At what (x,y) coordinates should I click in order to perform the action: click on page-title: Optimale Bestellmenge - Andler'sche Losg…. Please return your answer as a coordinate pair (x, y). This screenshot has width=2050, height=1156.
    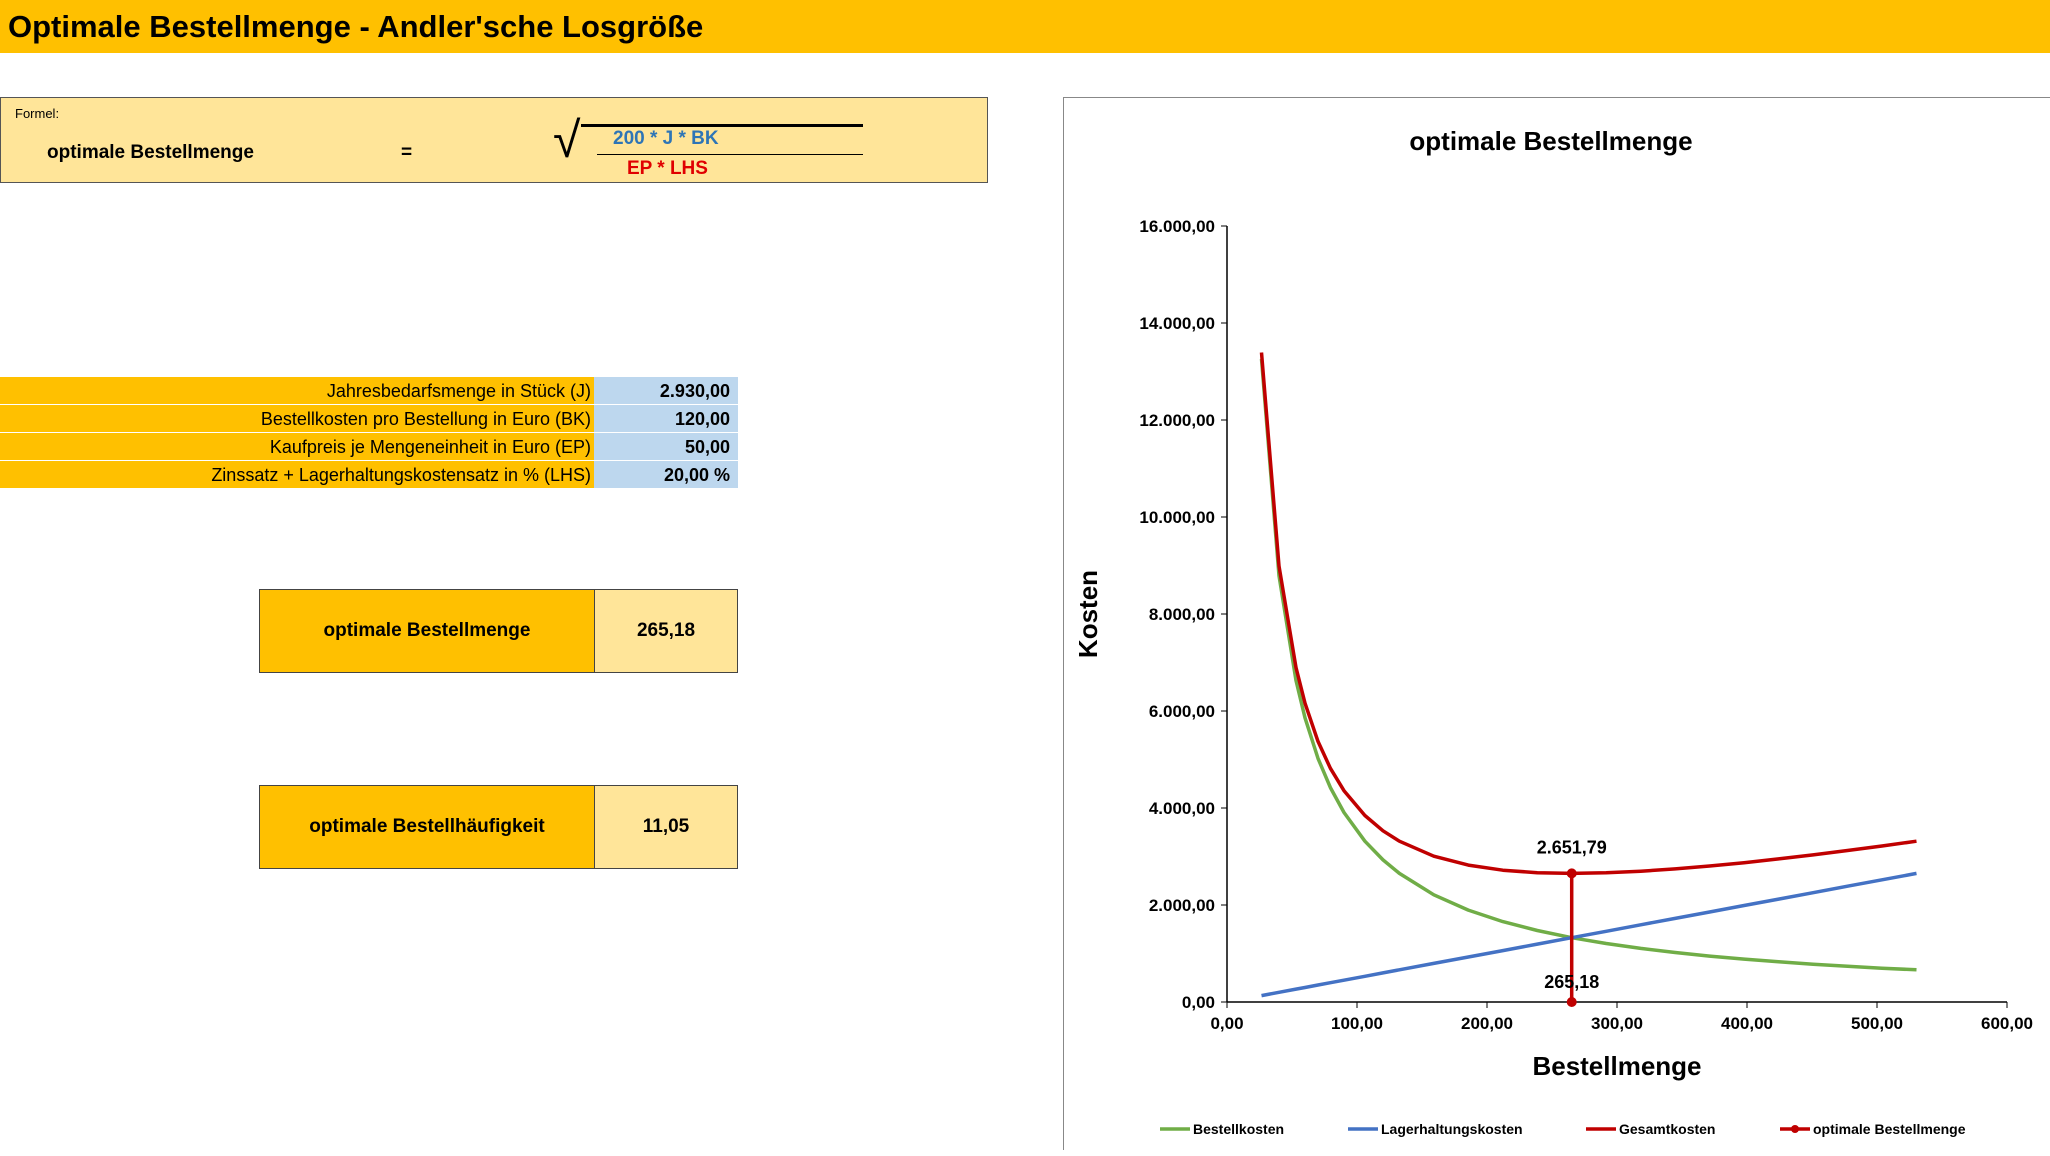
    Looking at the image, I should click on (1025, 26).